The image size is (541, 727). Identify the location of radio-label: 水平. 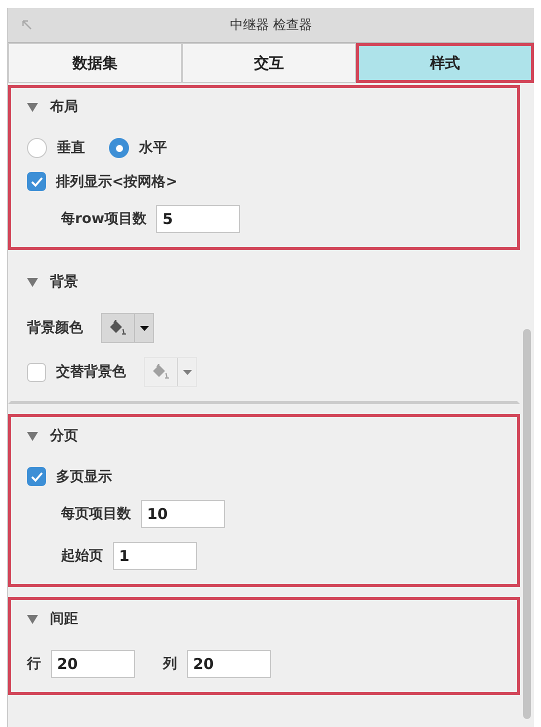
(153, 148).